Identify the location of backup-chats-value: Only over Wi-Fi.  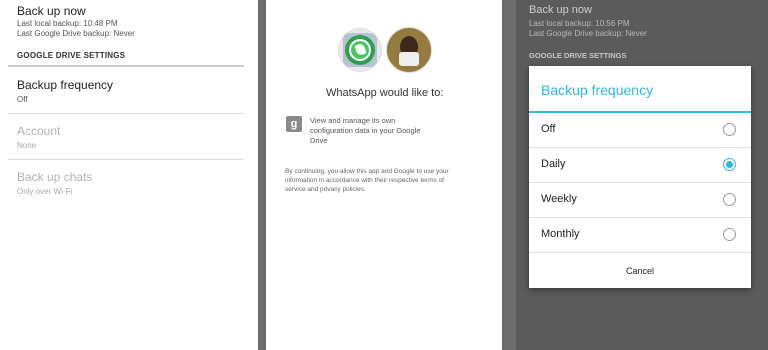
(45, 191).